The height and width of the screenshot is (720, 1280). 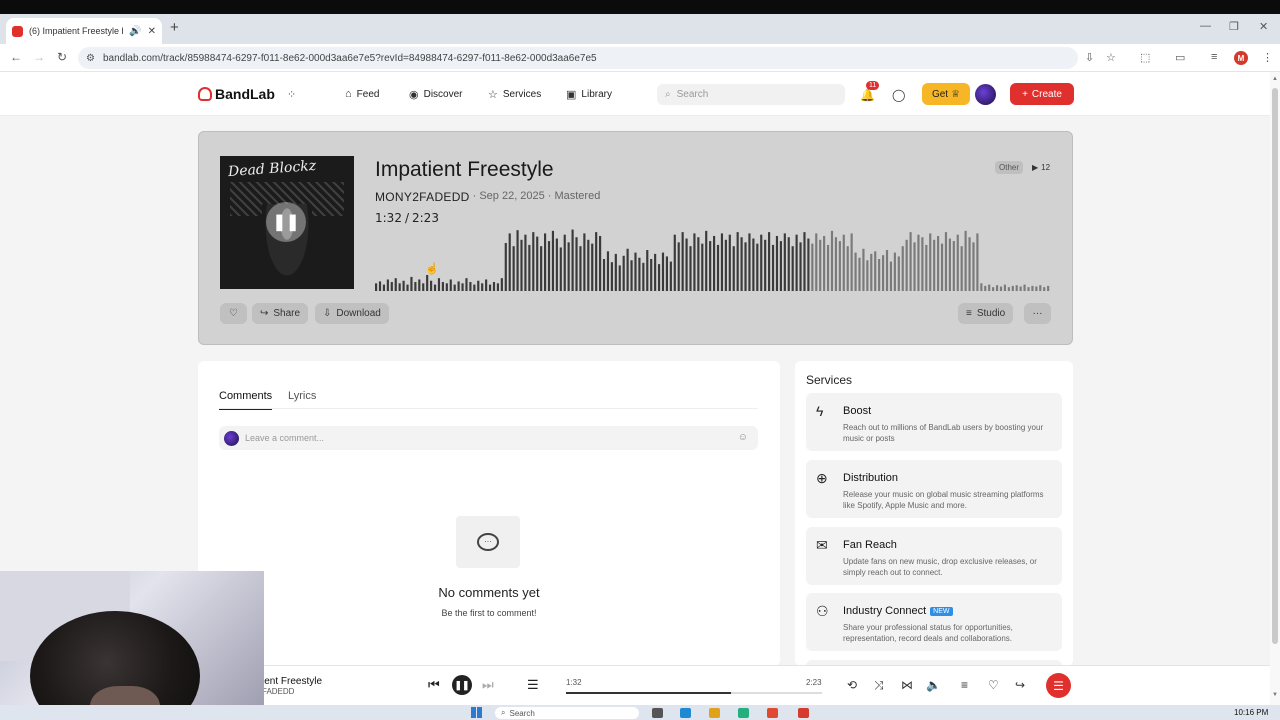 I want to click on globe-icon: ⊕, so click(x=822, y=478).